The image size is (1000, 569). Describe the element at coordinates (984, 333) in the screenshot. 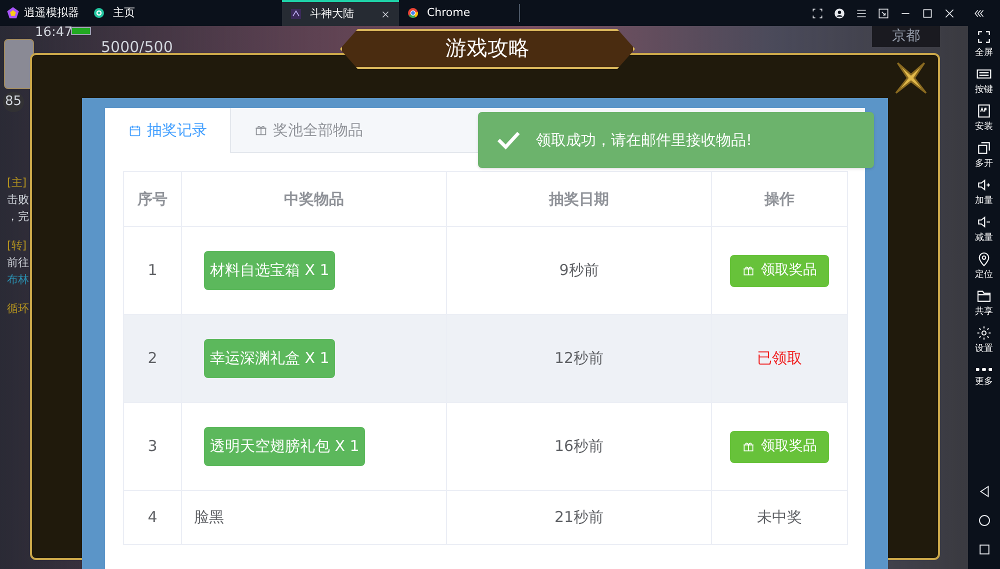

I see `settings-icon` at that location.